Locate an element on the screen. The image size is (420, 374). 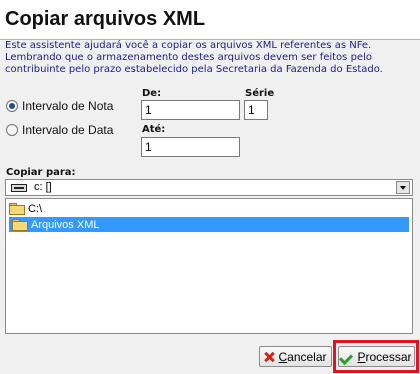
ate-label: Até: is located at coordinates (154, 129).